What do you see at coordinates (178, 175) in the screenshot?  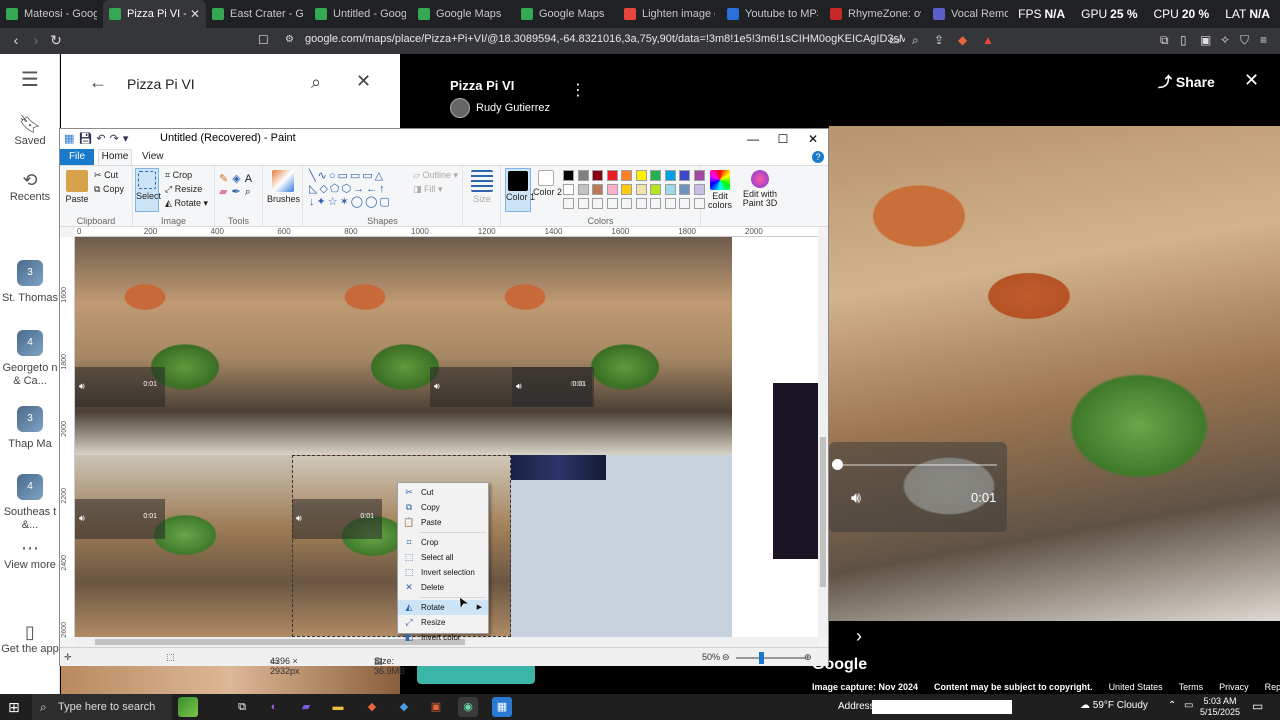 I see `crop-button: ⌗ Crop` at bounding box center [178, 175].